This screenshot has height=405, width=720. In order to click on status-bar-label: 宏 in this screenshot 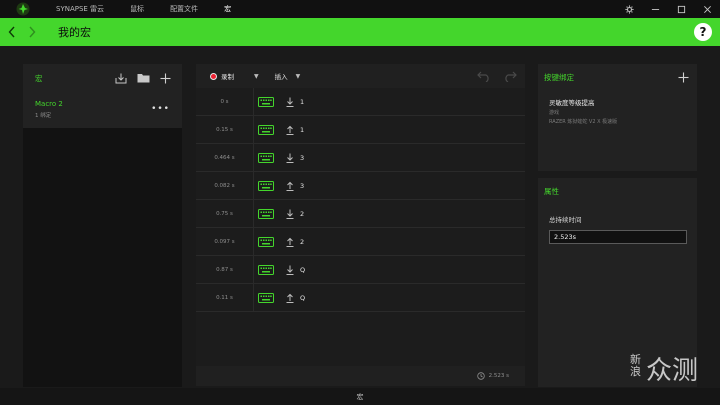, I will do `click(360, 396)`.